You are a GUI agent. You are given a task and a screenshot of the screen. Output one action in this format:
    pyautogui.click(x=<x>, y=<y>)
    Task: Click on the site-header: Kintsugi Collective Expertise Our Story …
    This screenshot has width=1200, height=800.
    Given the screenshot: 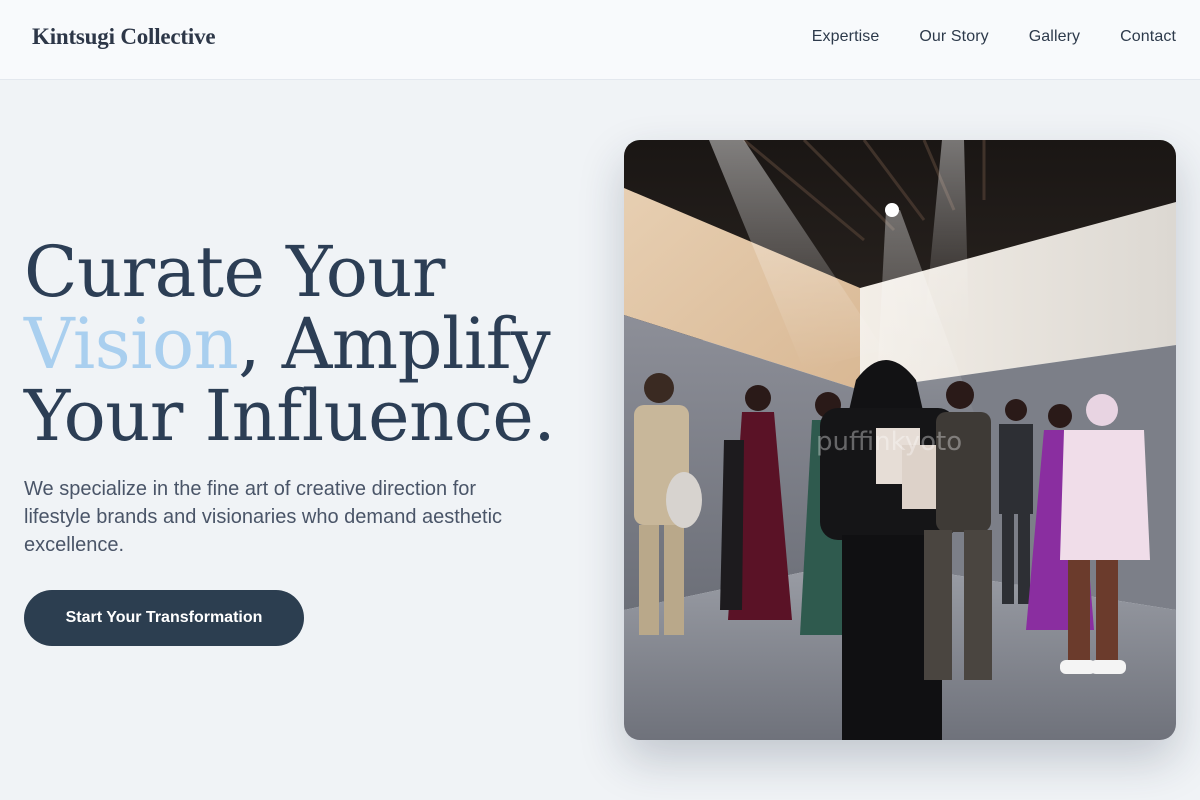 What is the action you would take?
    pyautogui.click(x=600, y=40)
    